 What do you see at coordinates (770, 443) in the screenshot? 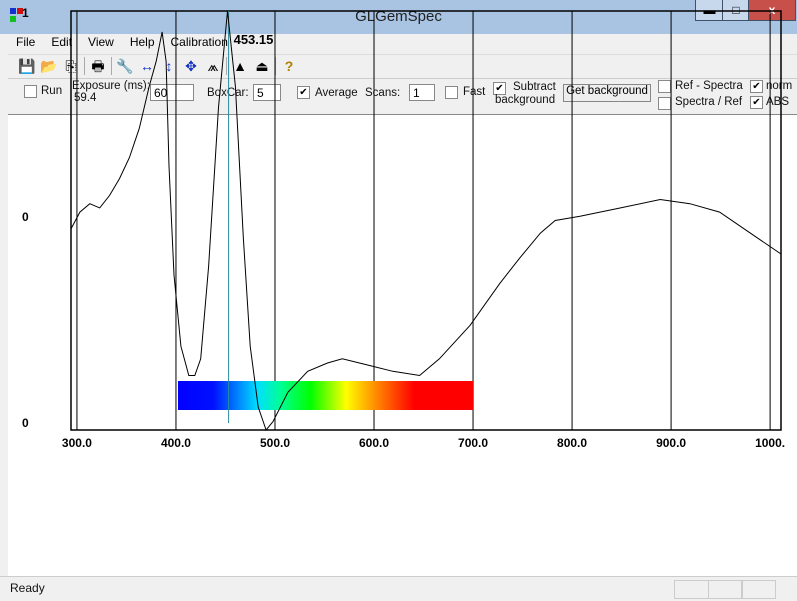
I see `x-tick-label: 1000.` at bounding box center [770, 443].